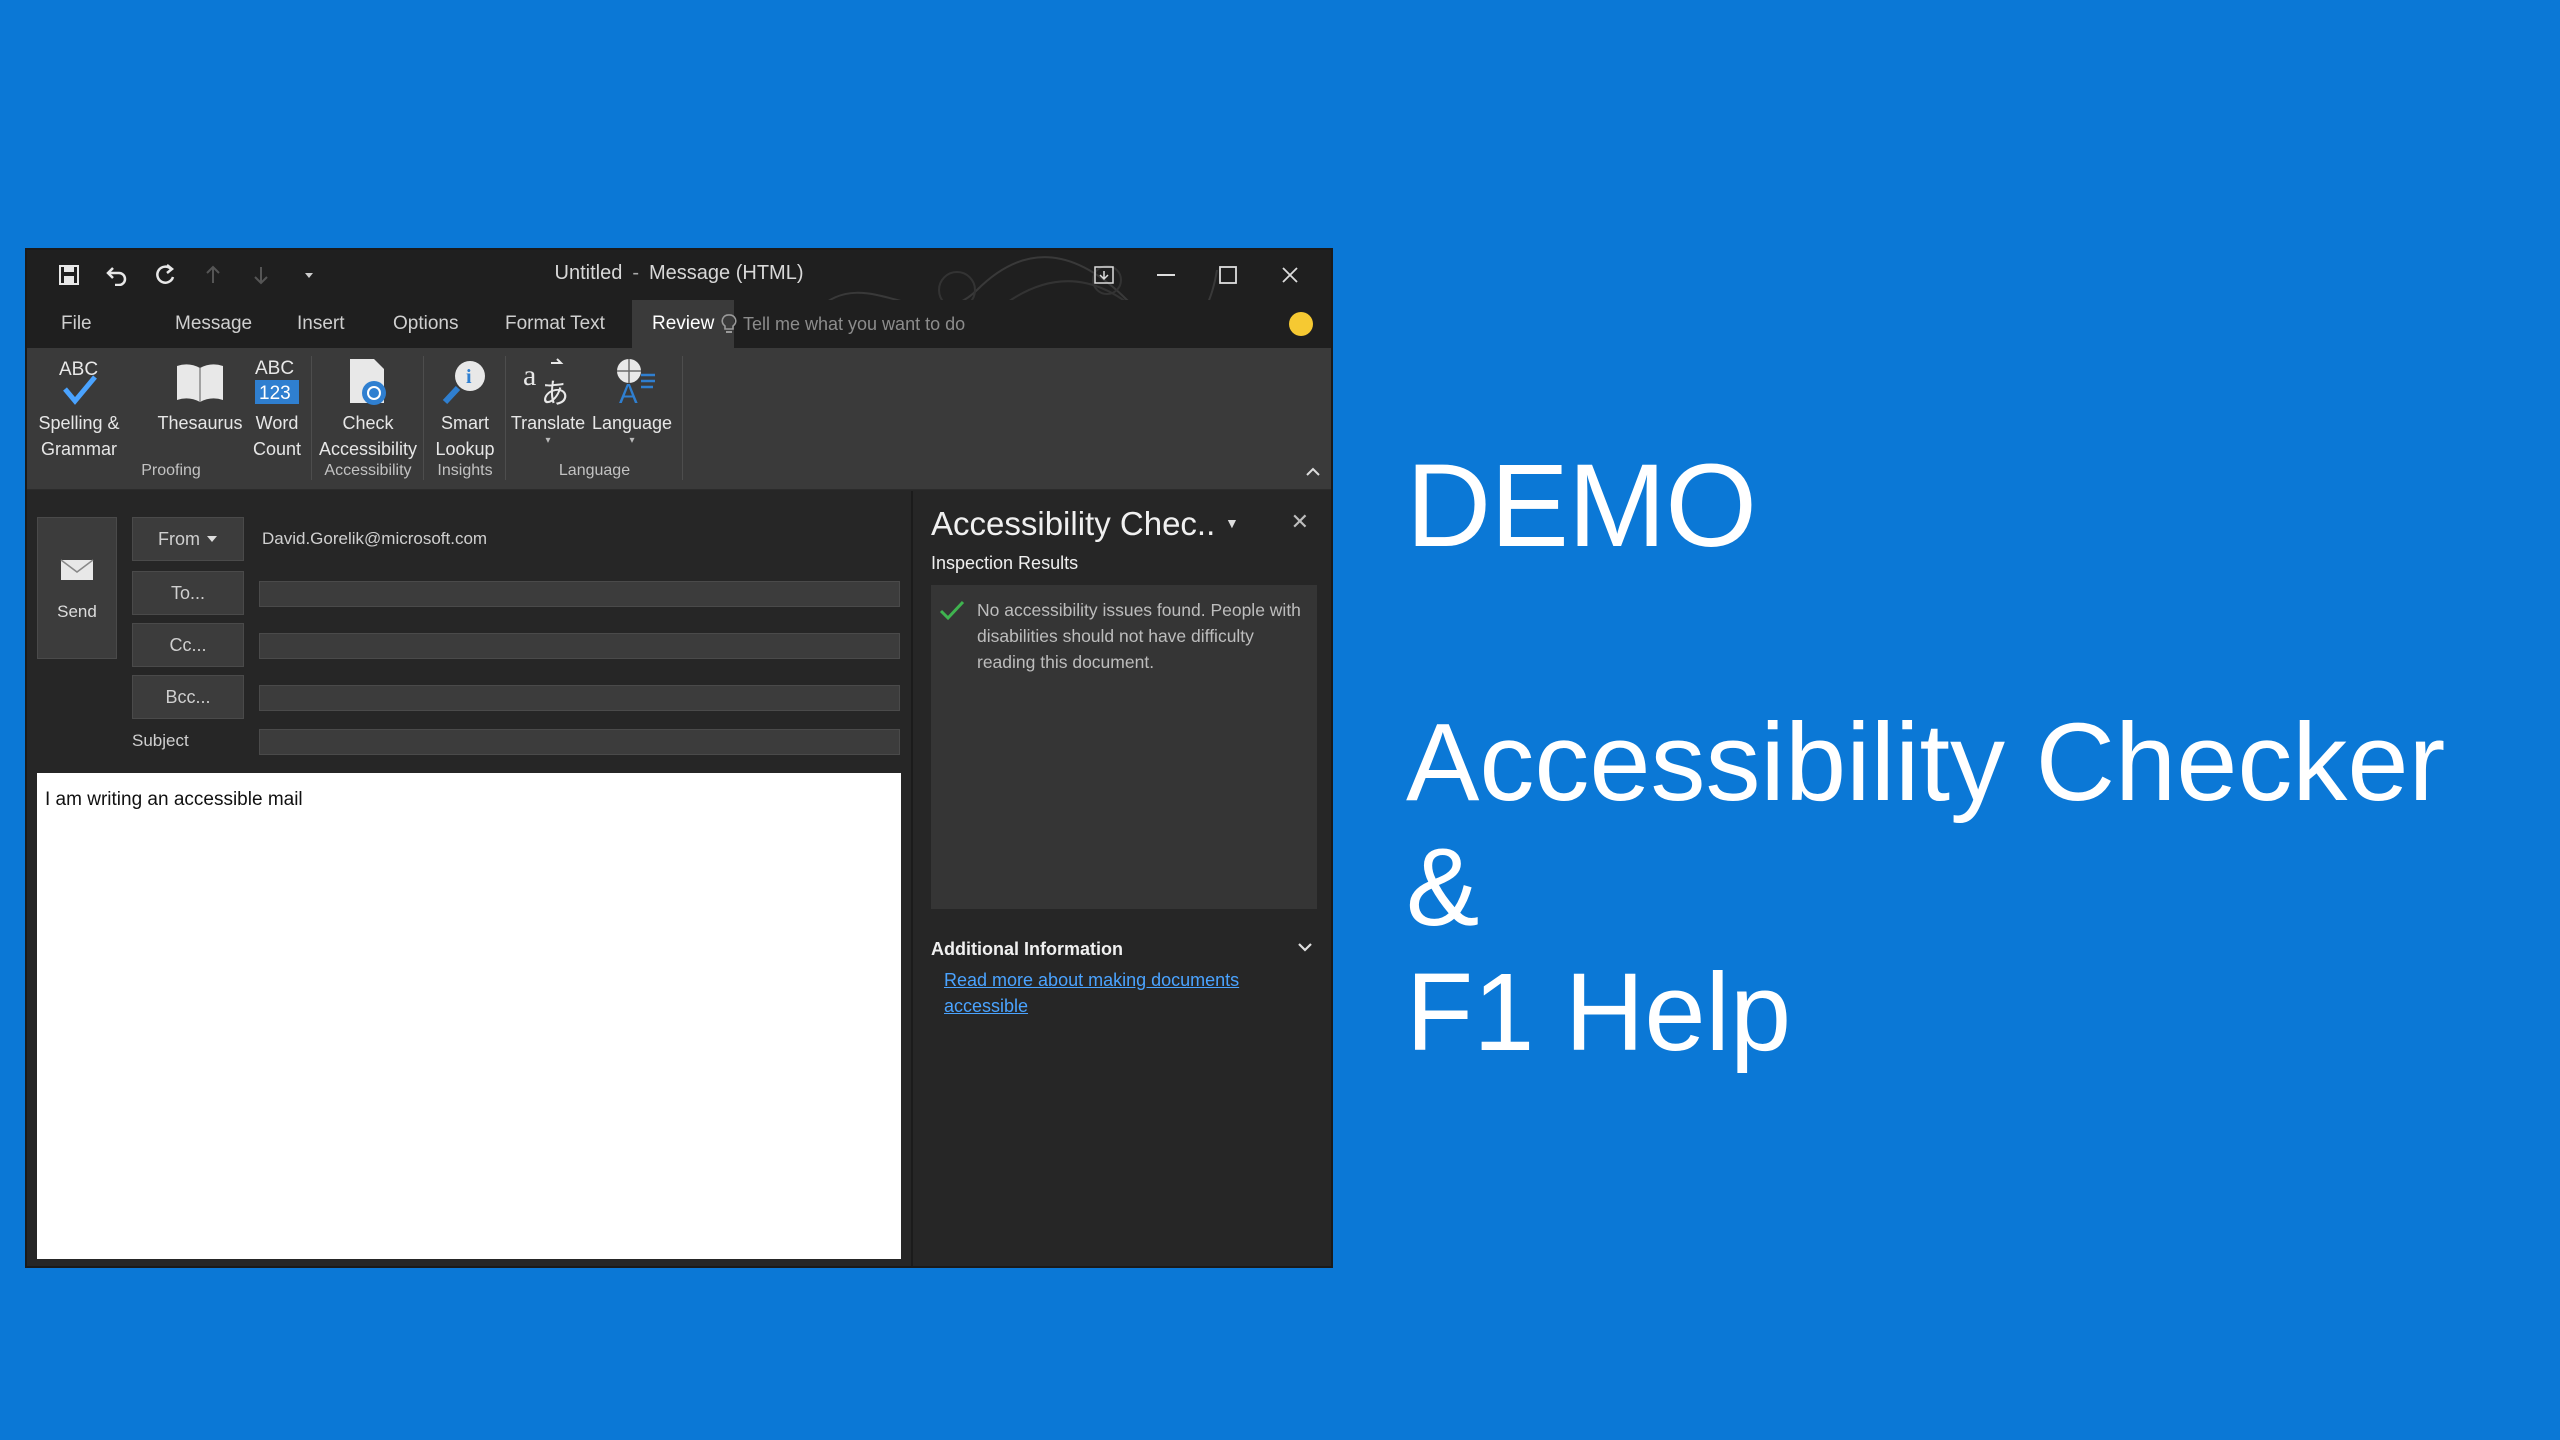 The image size is (2560, 1440). Describe the element at coordinates (679, 290) in the screenshot. I see `title-bar: Untitled - Message (HTML)` at that location.